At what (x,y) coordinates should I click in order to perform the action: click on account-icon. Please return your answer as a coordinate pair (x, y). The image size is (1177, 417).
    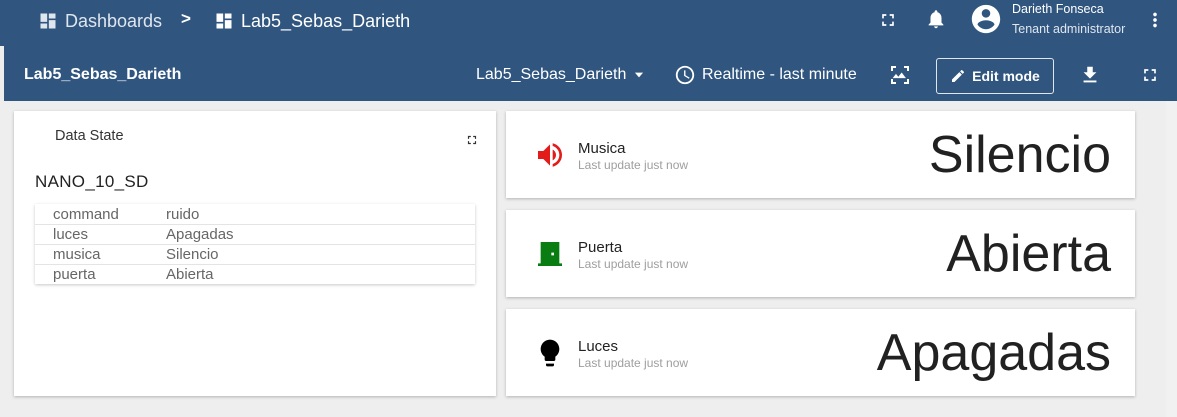
    Looking at the image, I should click on (986, 19).